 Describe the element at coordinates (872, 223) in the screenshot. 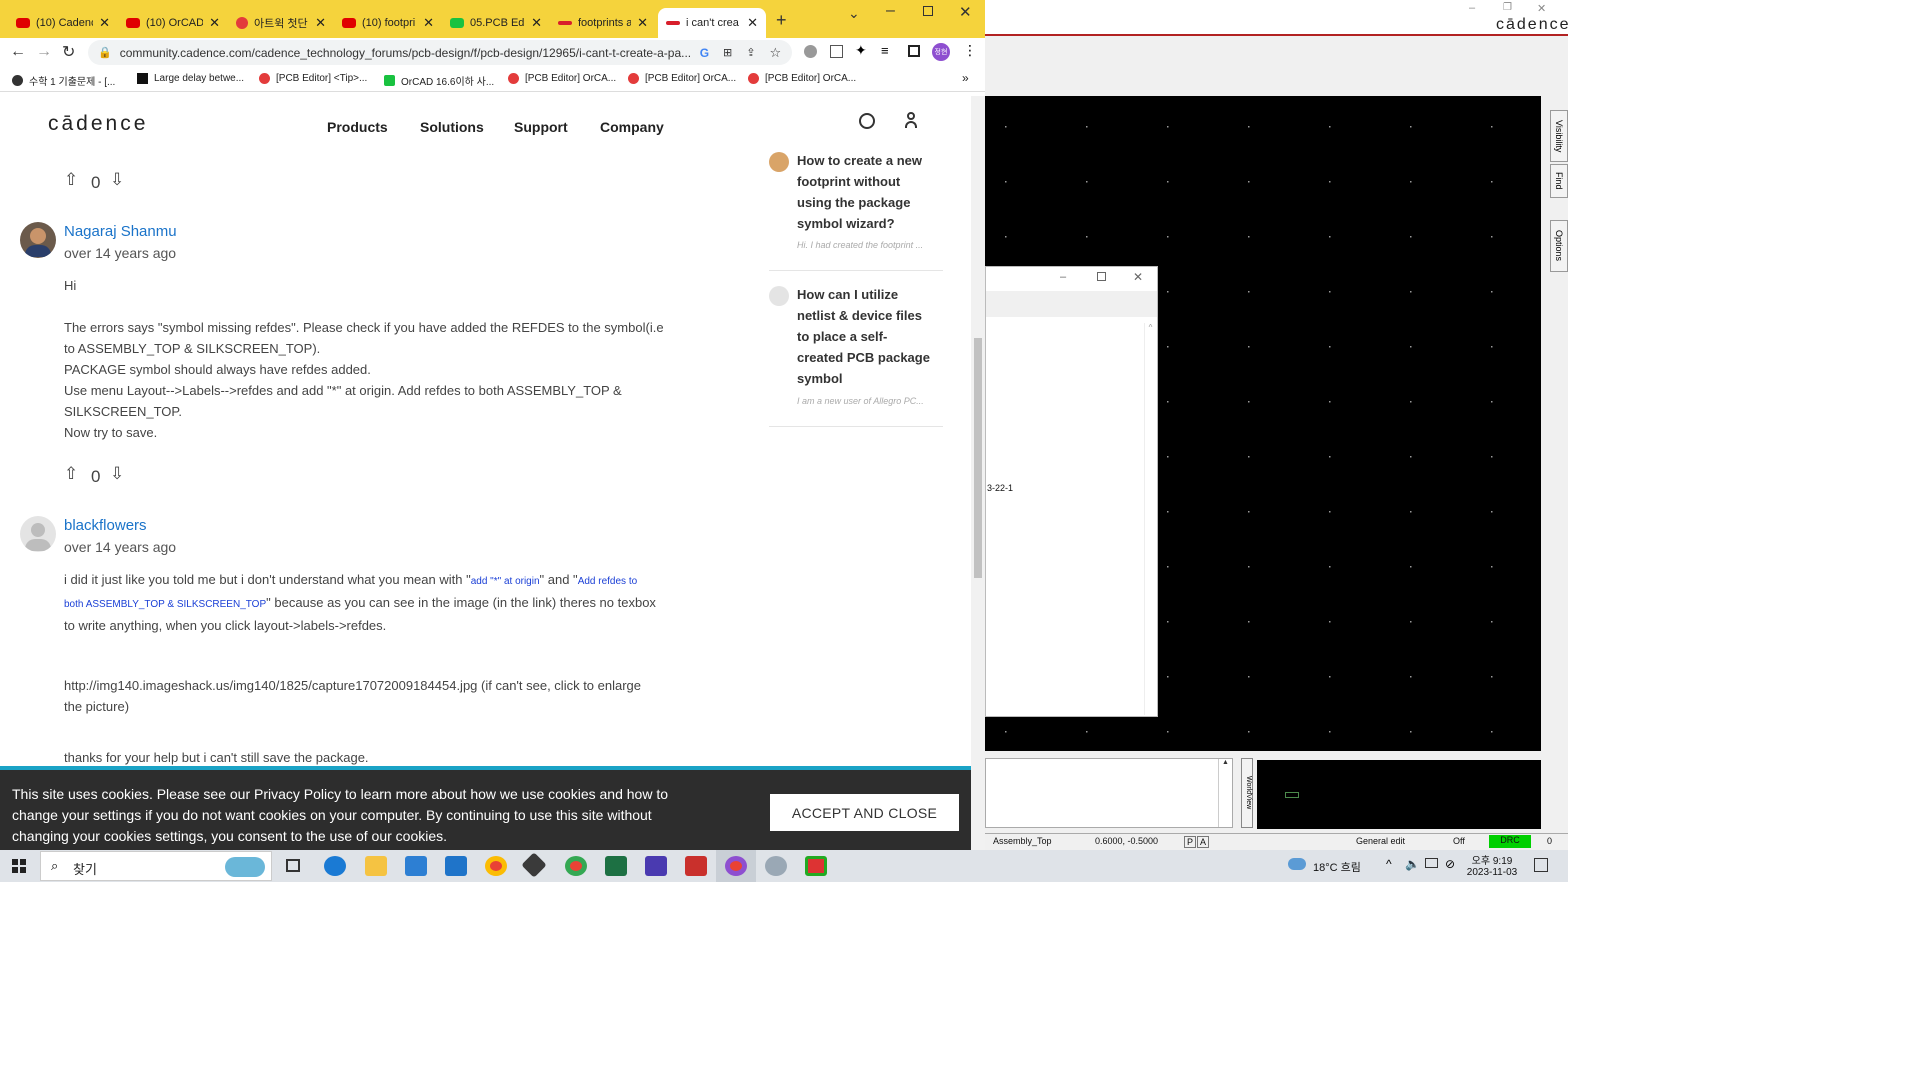

I see `related-title-line: symbol wizard?` at that location.